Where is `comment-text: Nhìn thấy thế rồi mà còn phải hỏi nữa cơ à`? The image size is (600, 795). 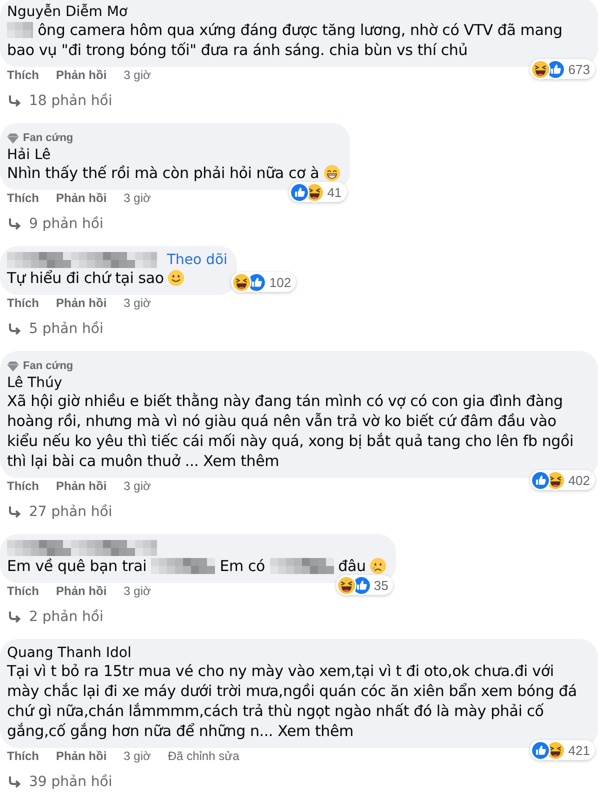
comment-text: Nhìn thấy thế rồi mà còn phải hỏi nữa cơ à is located at coordinates (173, 173).